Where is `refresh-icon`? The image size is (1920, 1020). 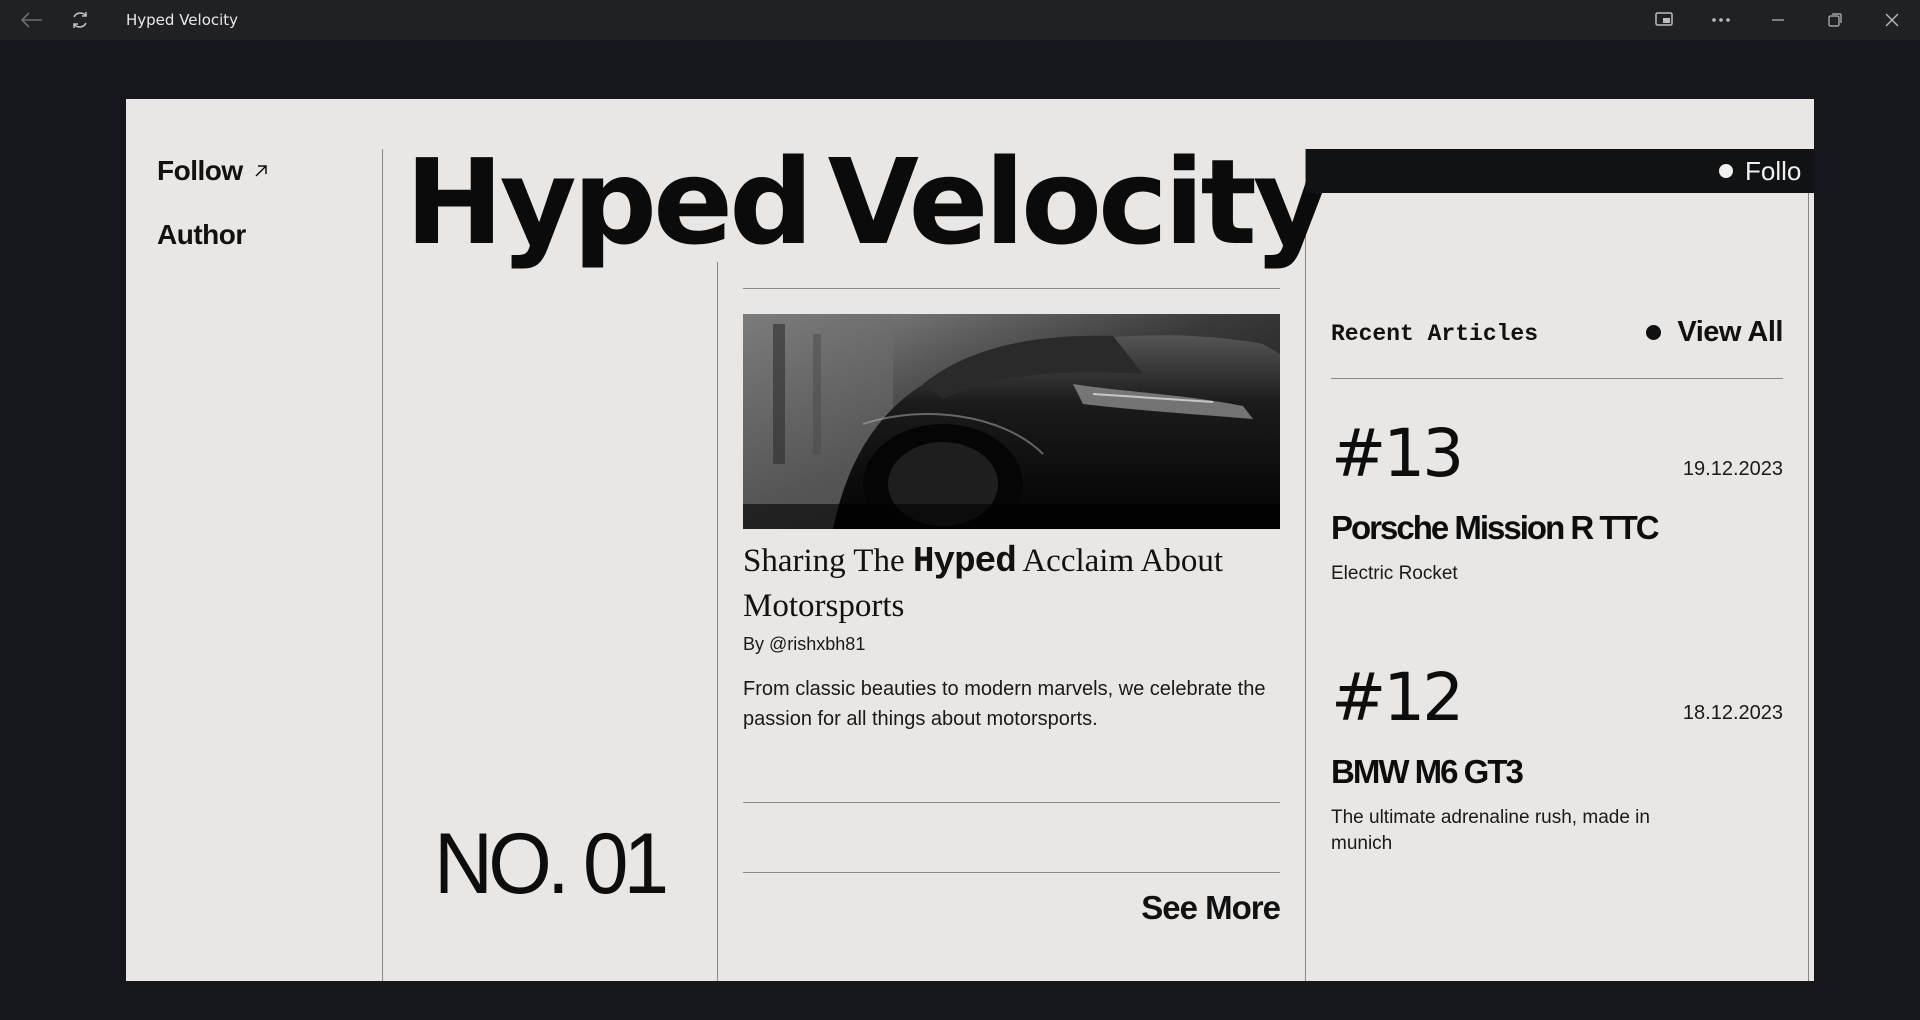
refresh-icon is located at coordinates (80, 20).